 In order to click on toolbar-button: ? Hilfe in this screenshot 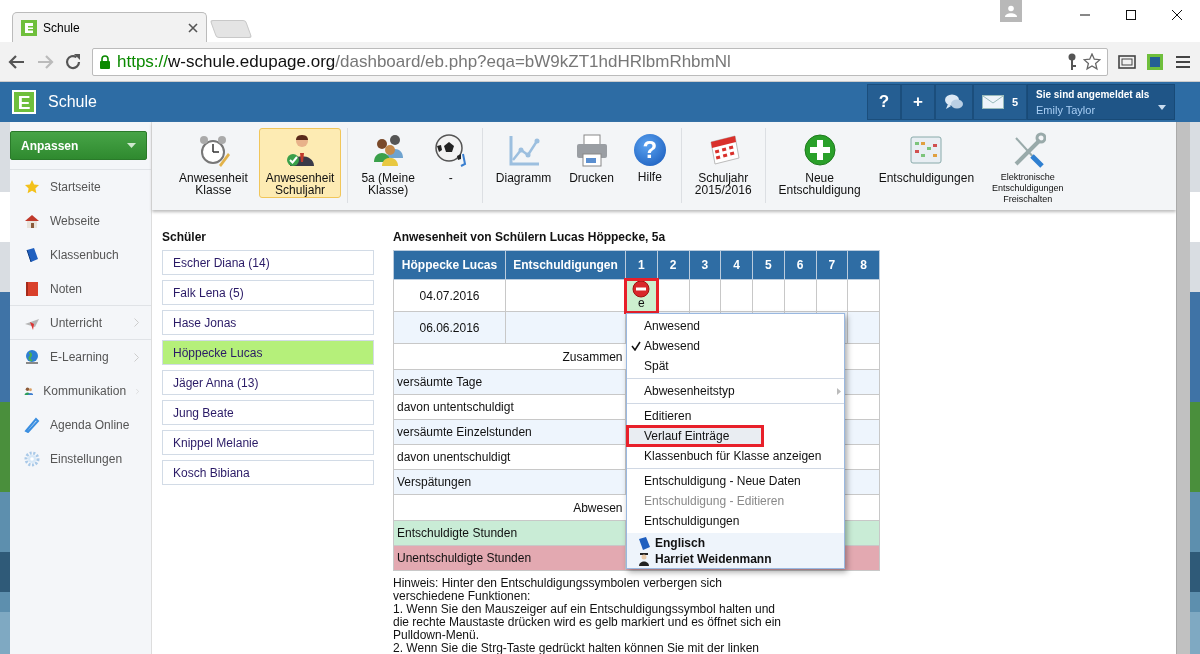, I will do `click(649, 163)`.